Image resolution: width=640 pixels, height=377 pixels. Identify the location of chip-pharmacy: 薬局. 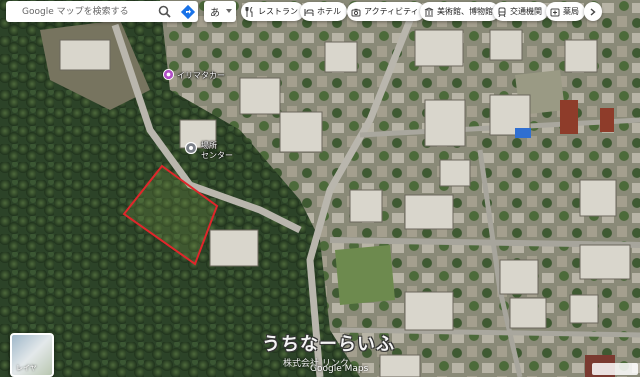
(565, 11).